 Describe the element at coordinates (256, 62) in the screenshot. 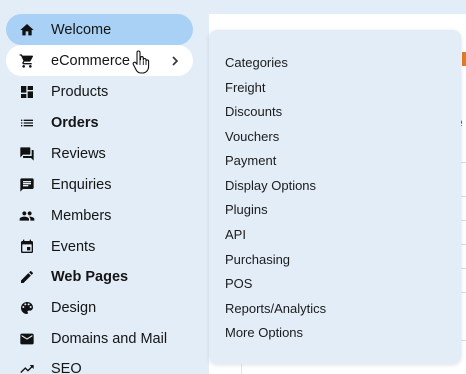

I see `submenu-item-categories: Categories` at that location.